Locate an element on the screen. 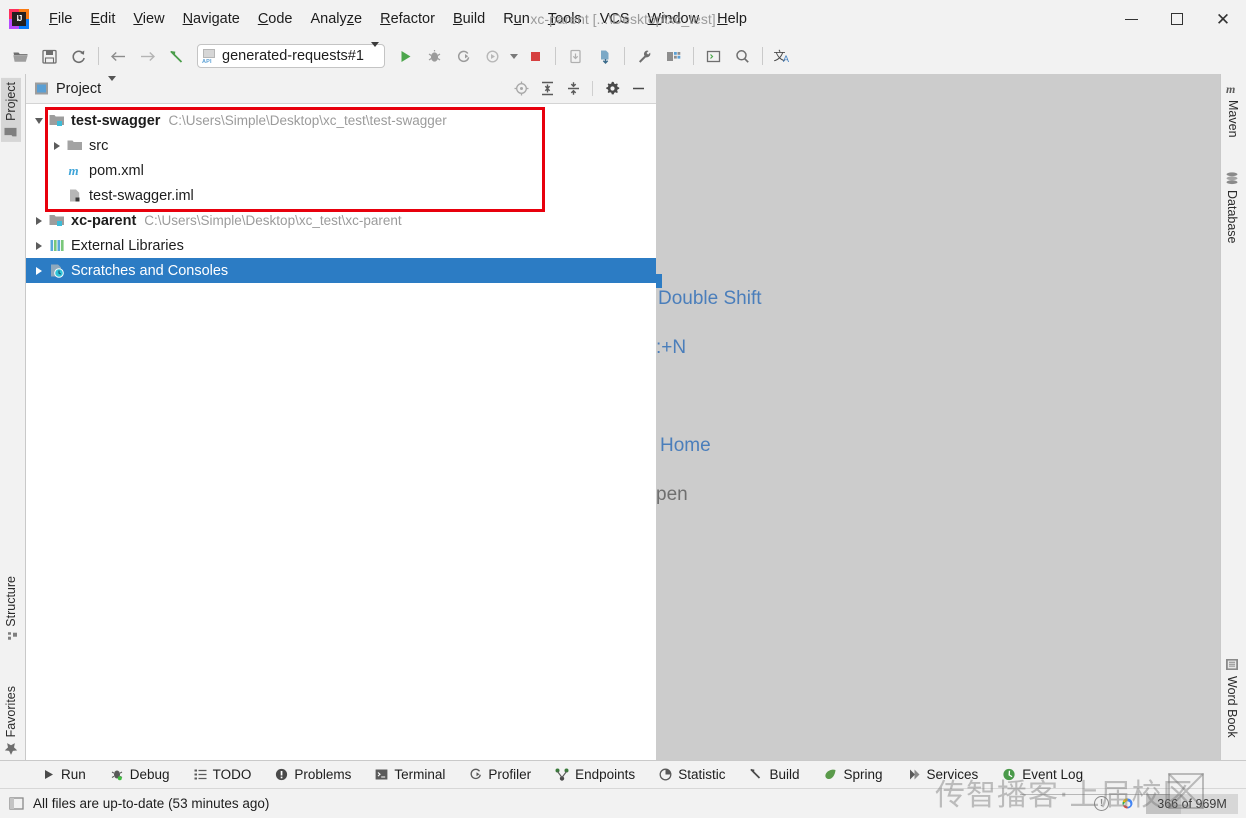 Image resolution: width=1246 pixels, height=818 pixels. menu-refactor: Refactor is located at coordinates (407, 19).